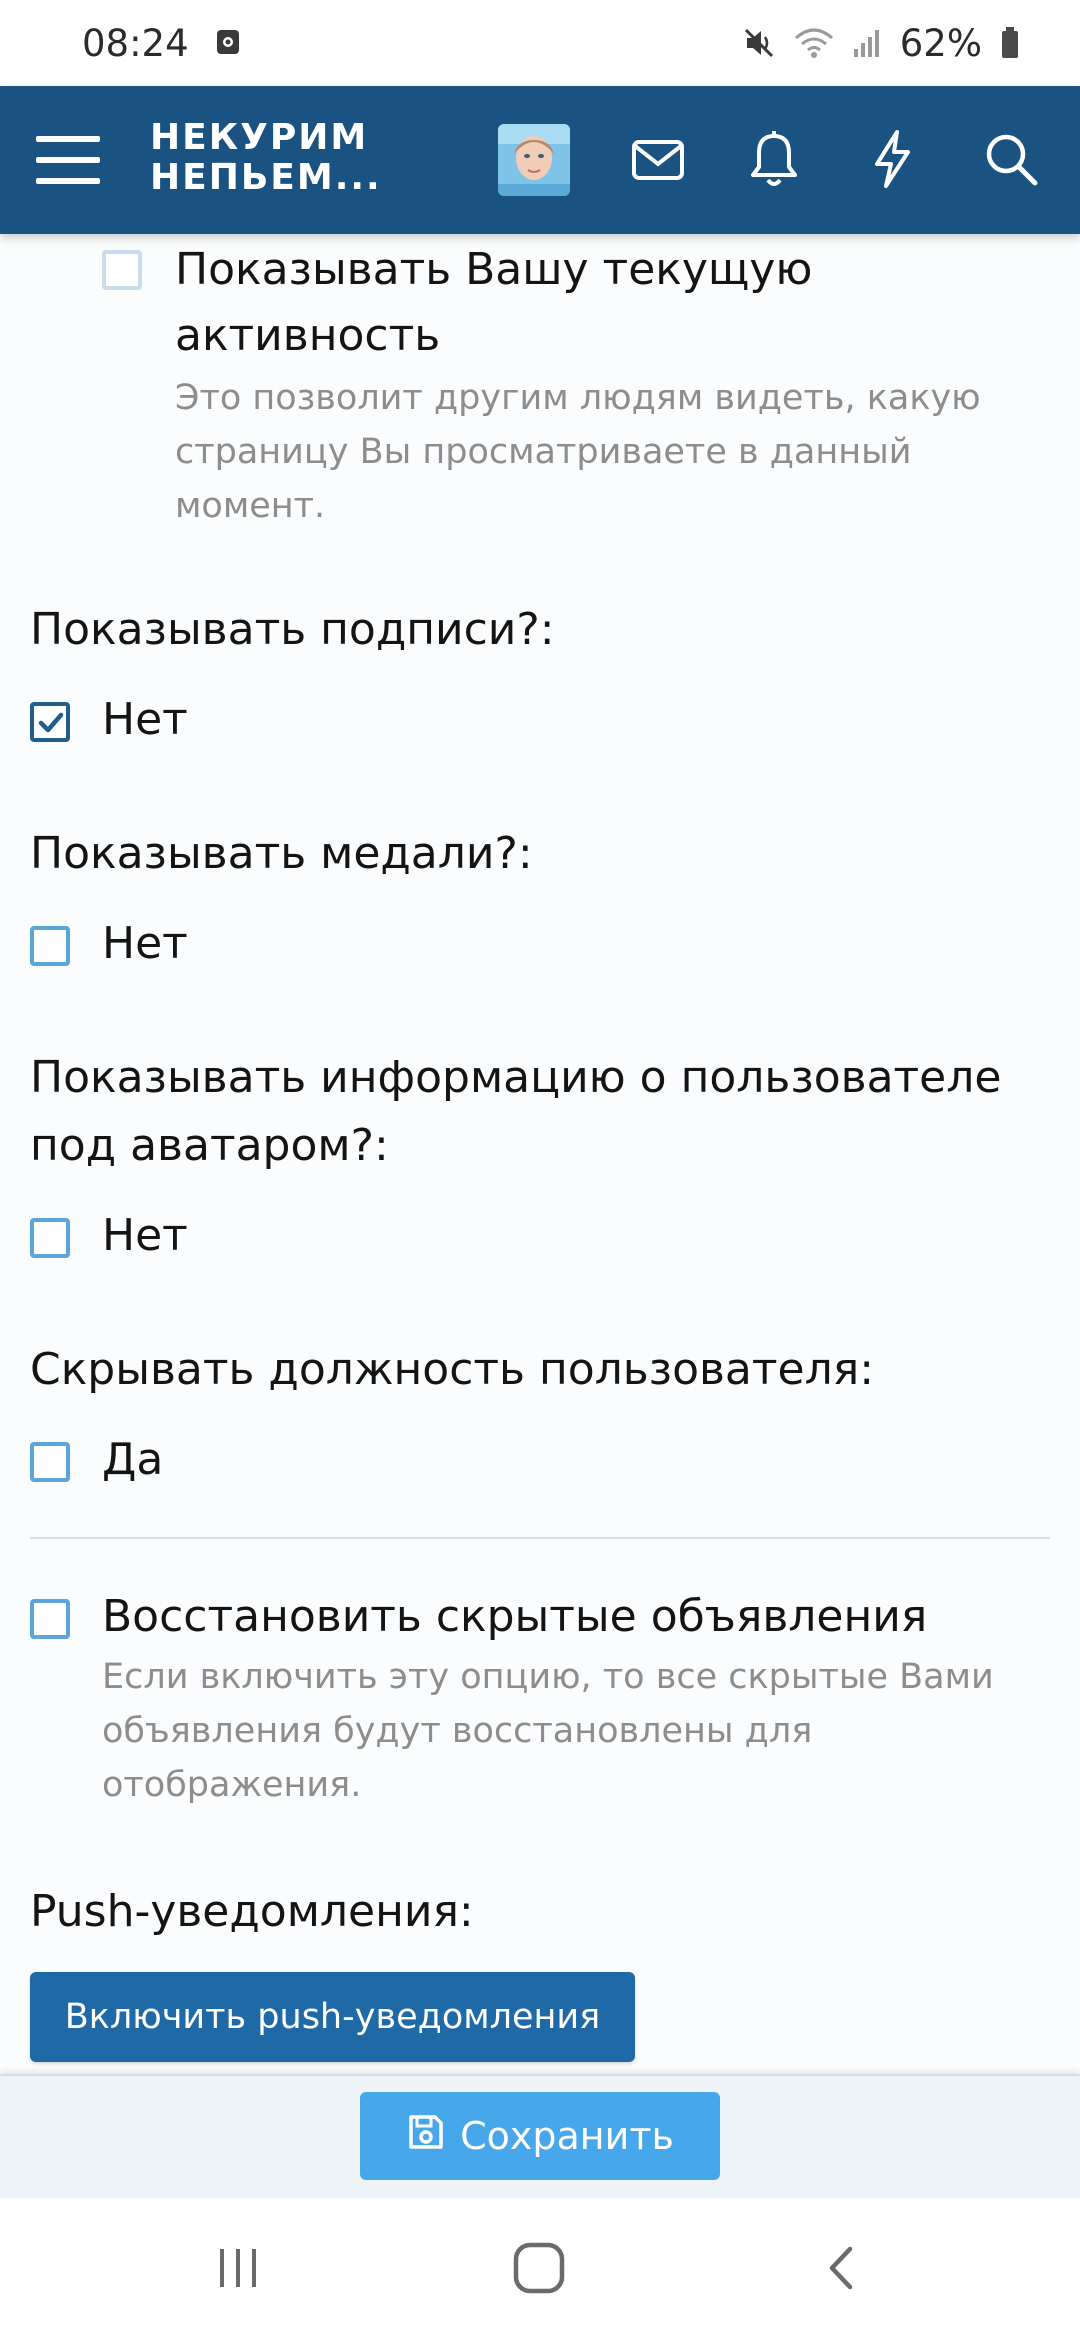 Image resolution: width=1080 pixels, height=2340 pixels. Describe the element at coordinates (1011, 159) in the screenshot. I see `search-icon` at that location.